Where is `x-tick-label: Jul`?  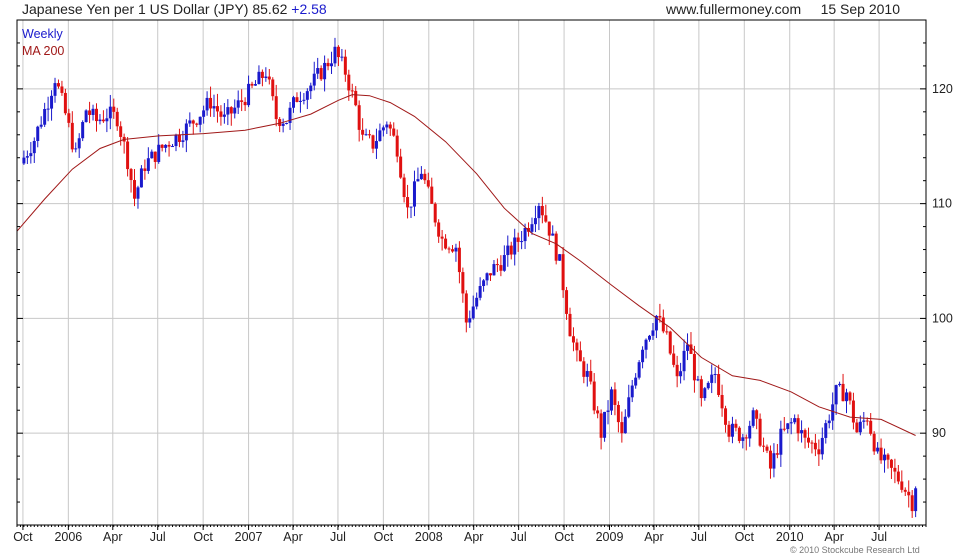
x-tick-label: Jul is located at coordinates (879, 537).